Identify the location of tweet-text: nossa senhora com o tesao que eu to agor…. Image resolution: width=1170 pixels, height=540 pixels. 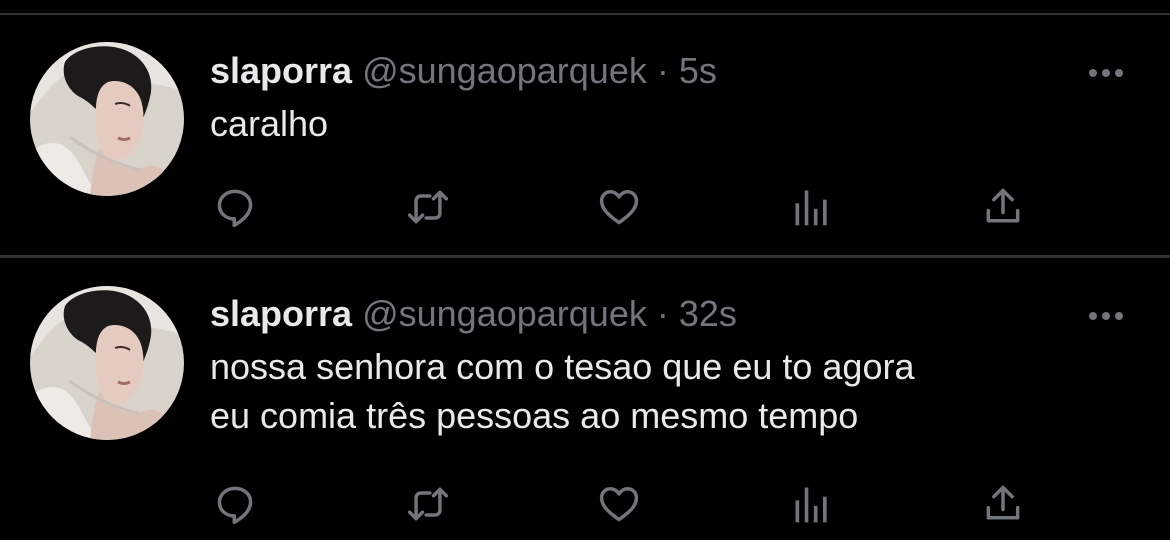
(562, 391).